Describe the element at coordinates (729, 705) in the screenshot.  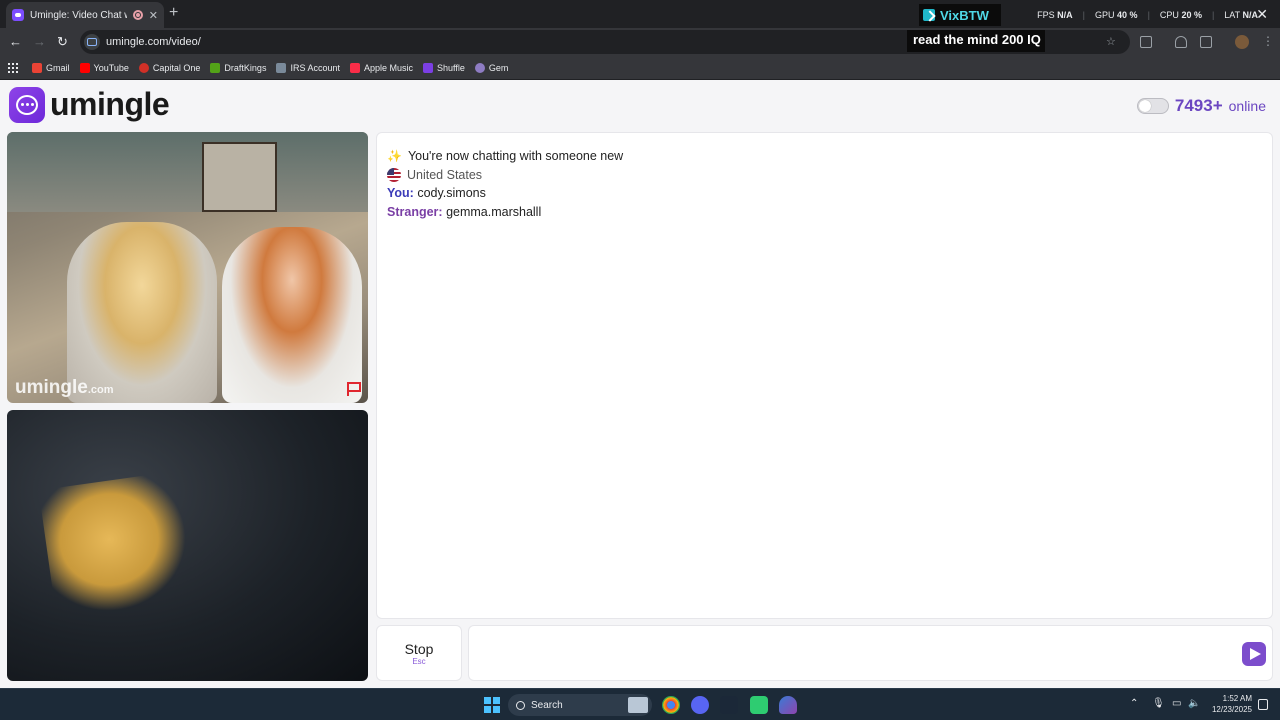
I see `steam-taskbar-icon` at that location.